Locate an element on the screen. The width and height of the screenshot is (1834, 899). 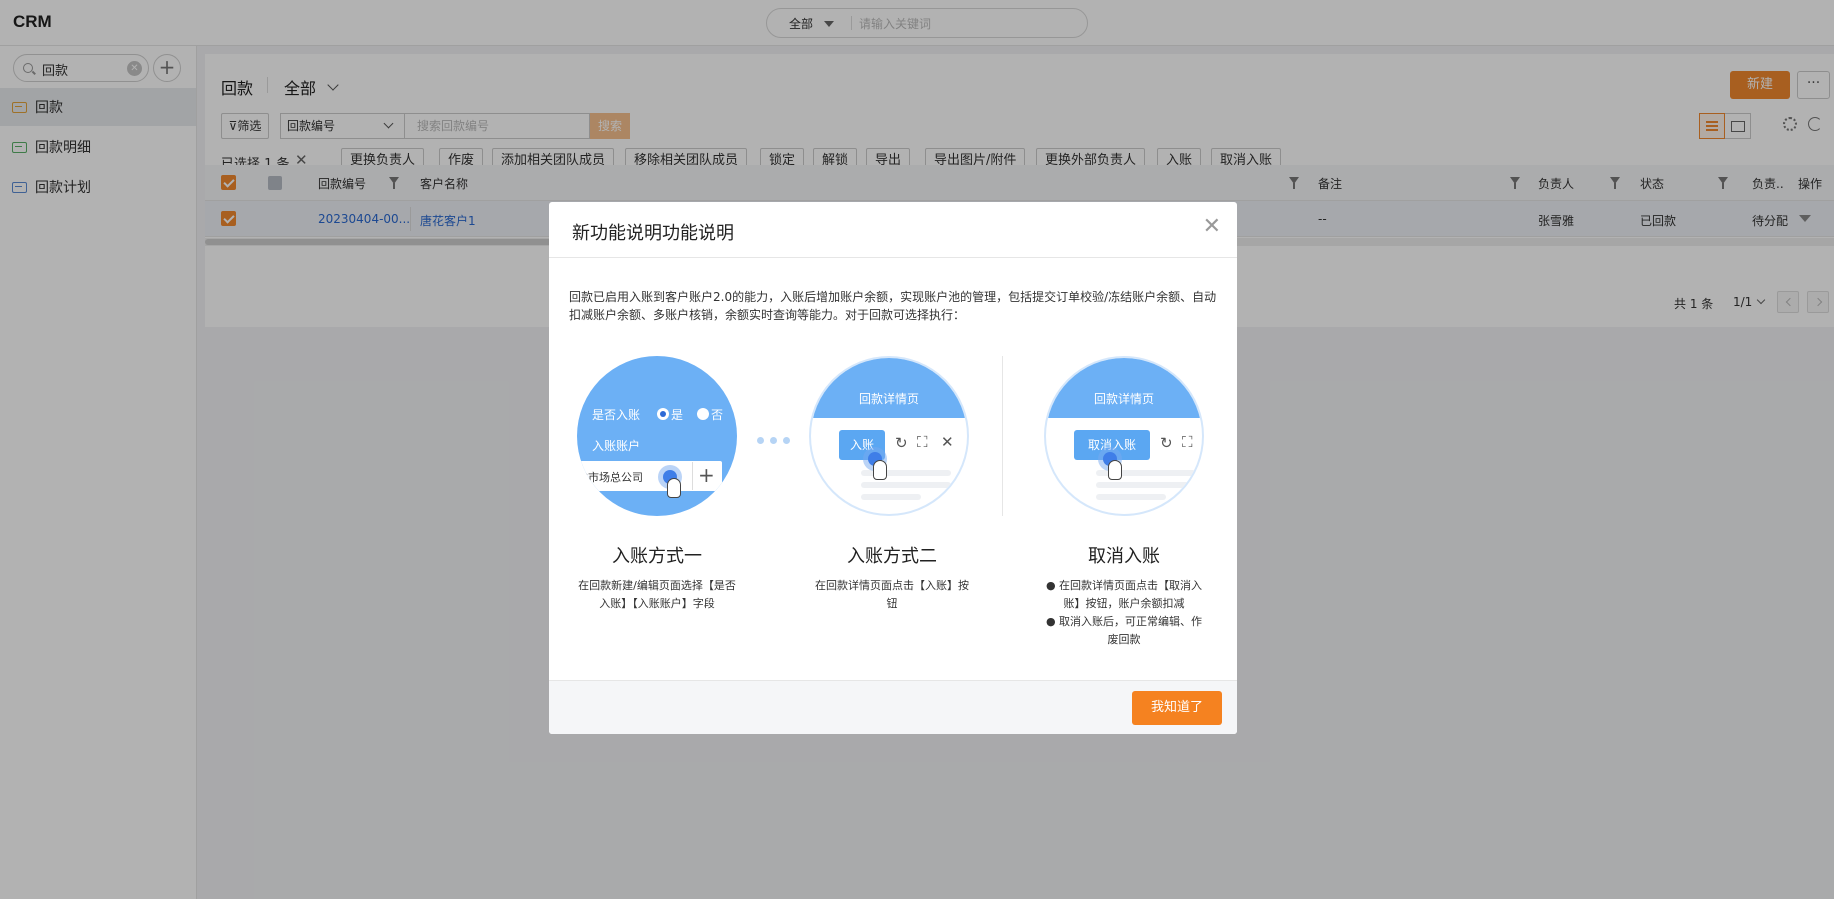
radio-selected-icon is located at coordinates (663, 414).